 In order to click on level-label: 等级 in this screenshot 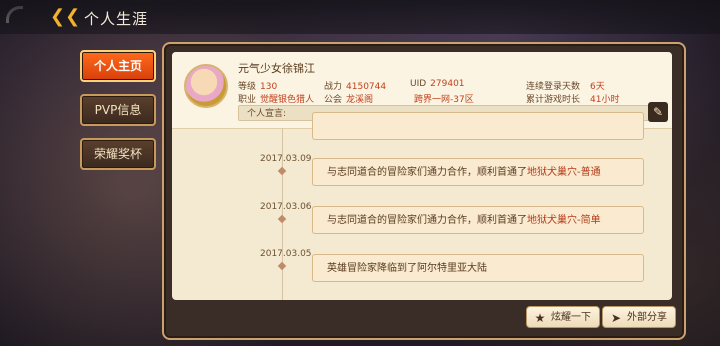, I will do `click(247, 87)`.